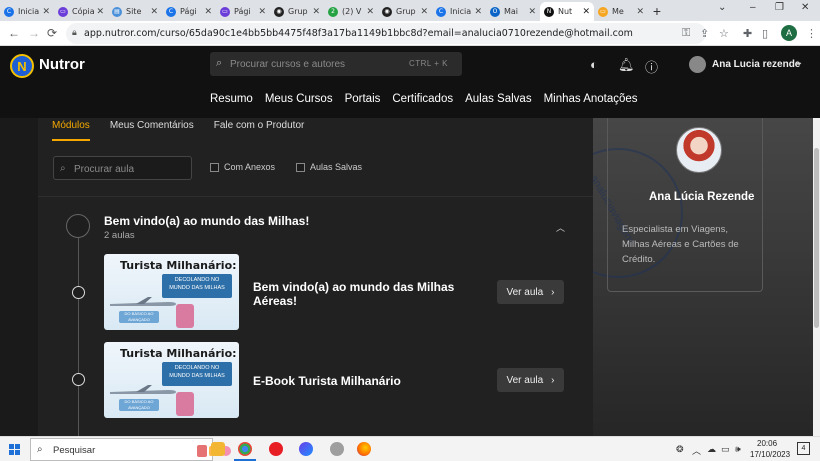 This screenshot has height=461, width=820. What do you see at coordinates (811, 33) in the screenshot?
I see `browser-menu-icon: ⋮` at bounding box center [811, 33].